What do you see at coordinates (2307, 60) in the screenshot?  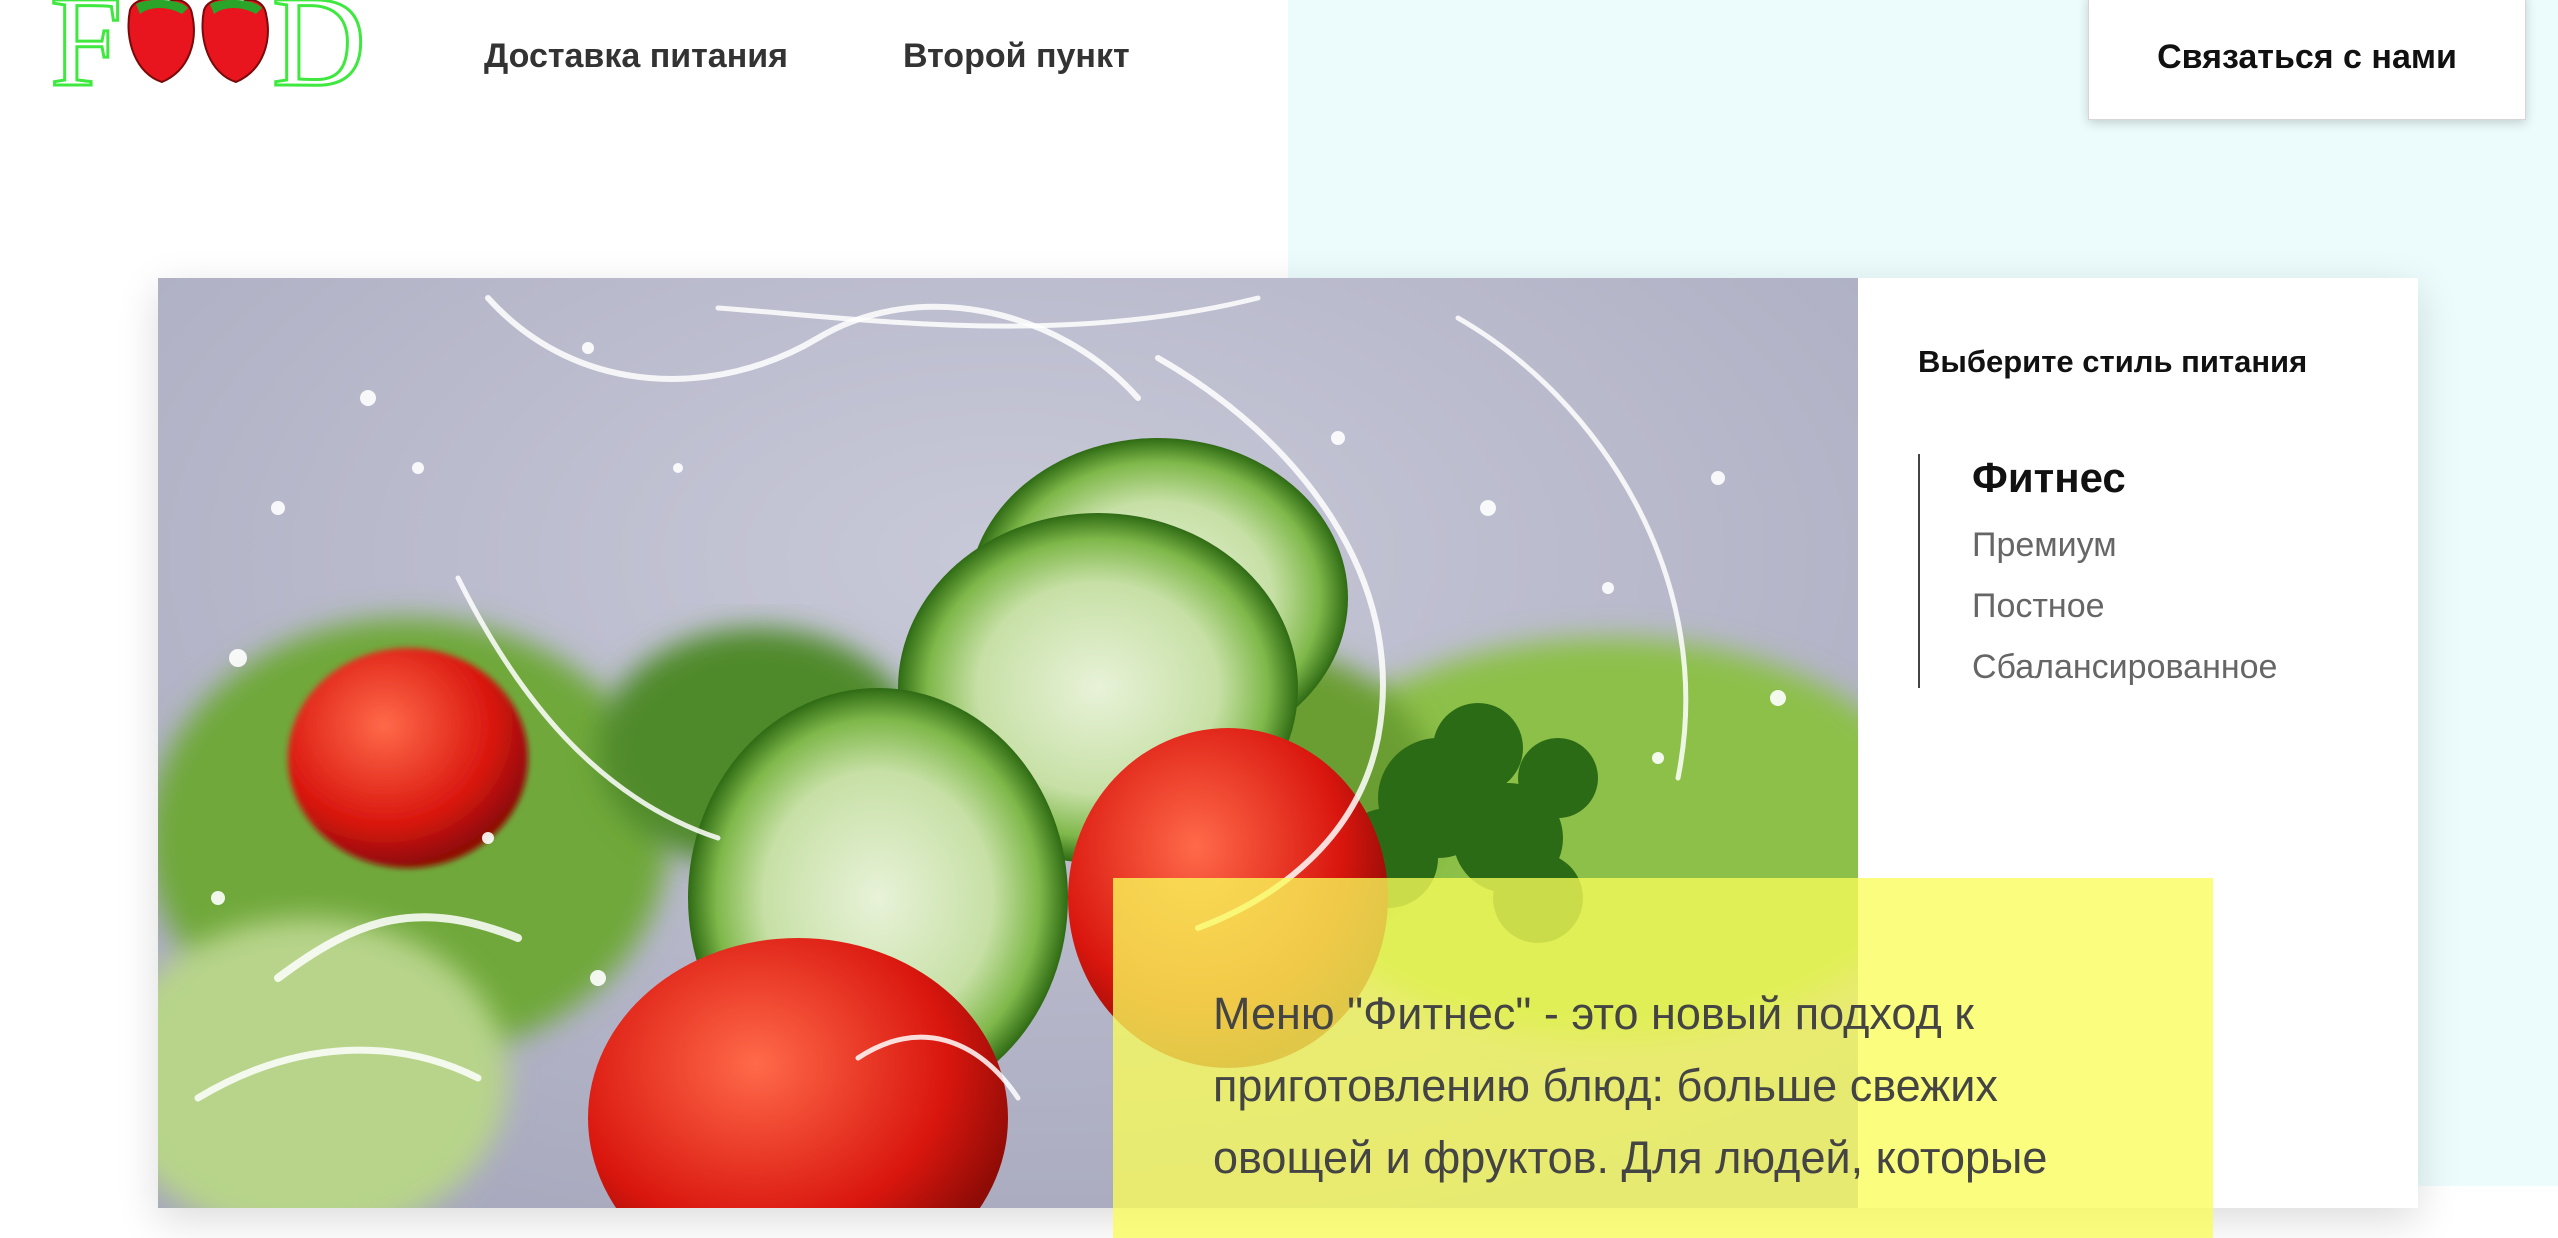 I see `contact-button: Связаться с нами` at bounding box center [2307, 60].